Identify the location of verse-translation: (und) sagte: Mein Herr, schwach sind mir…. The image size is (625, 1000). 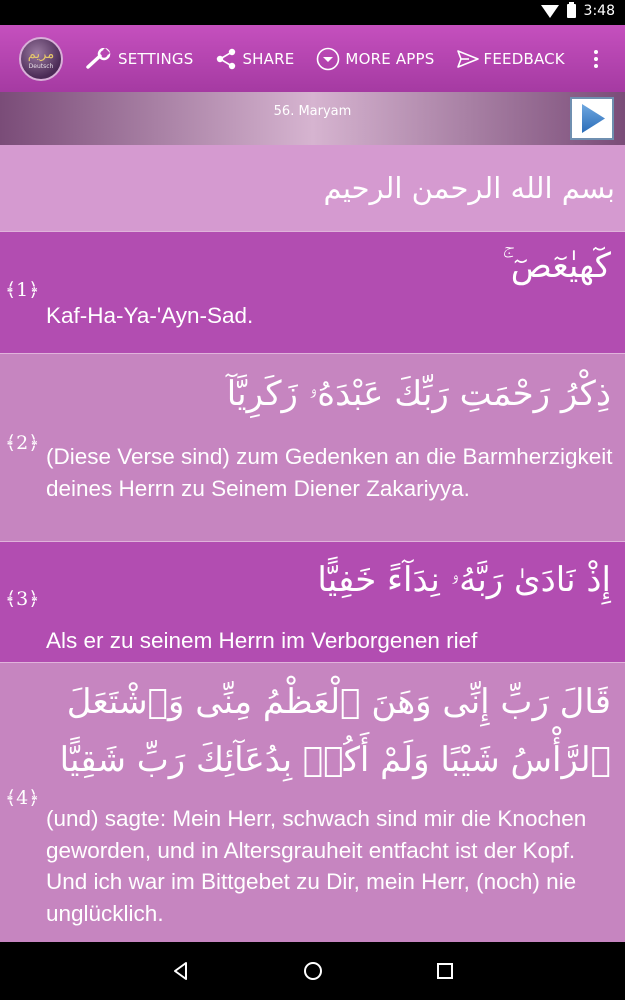
(316, 866).